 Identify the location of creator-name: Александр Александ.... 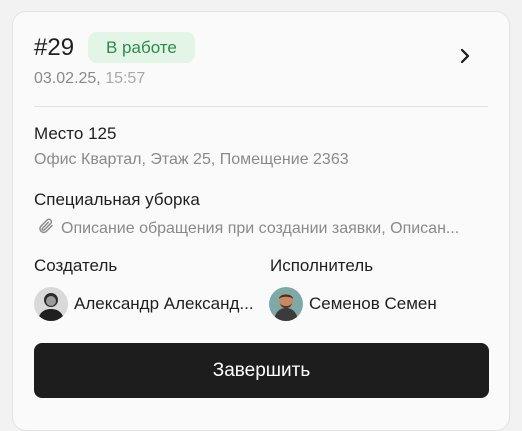
(164, 303).